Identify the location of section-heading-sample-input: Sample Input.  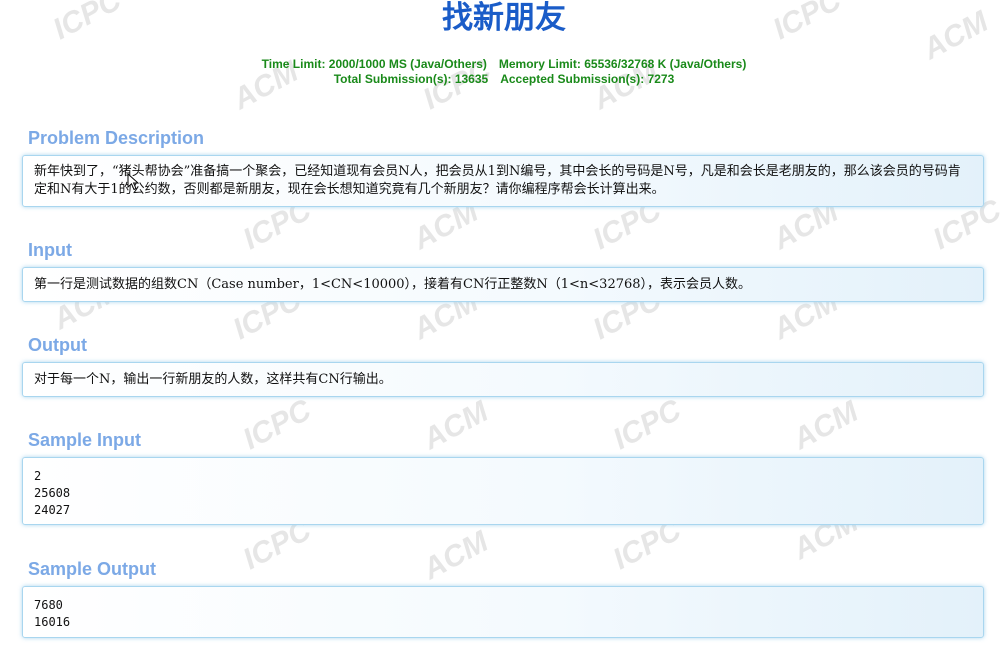
(85, 440).